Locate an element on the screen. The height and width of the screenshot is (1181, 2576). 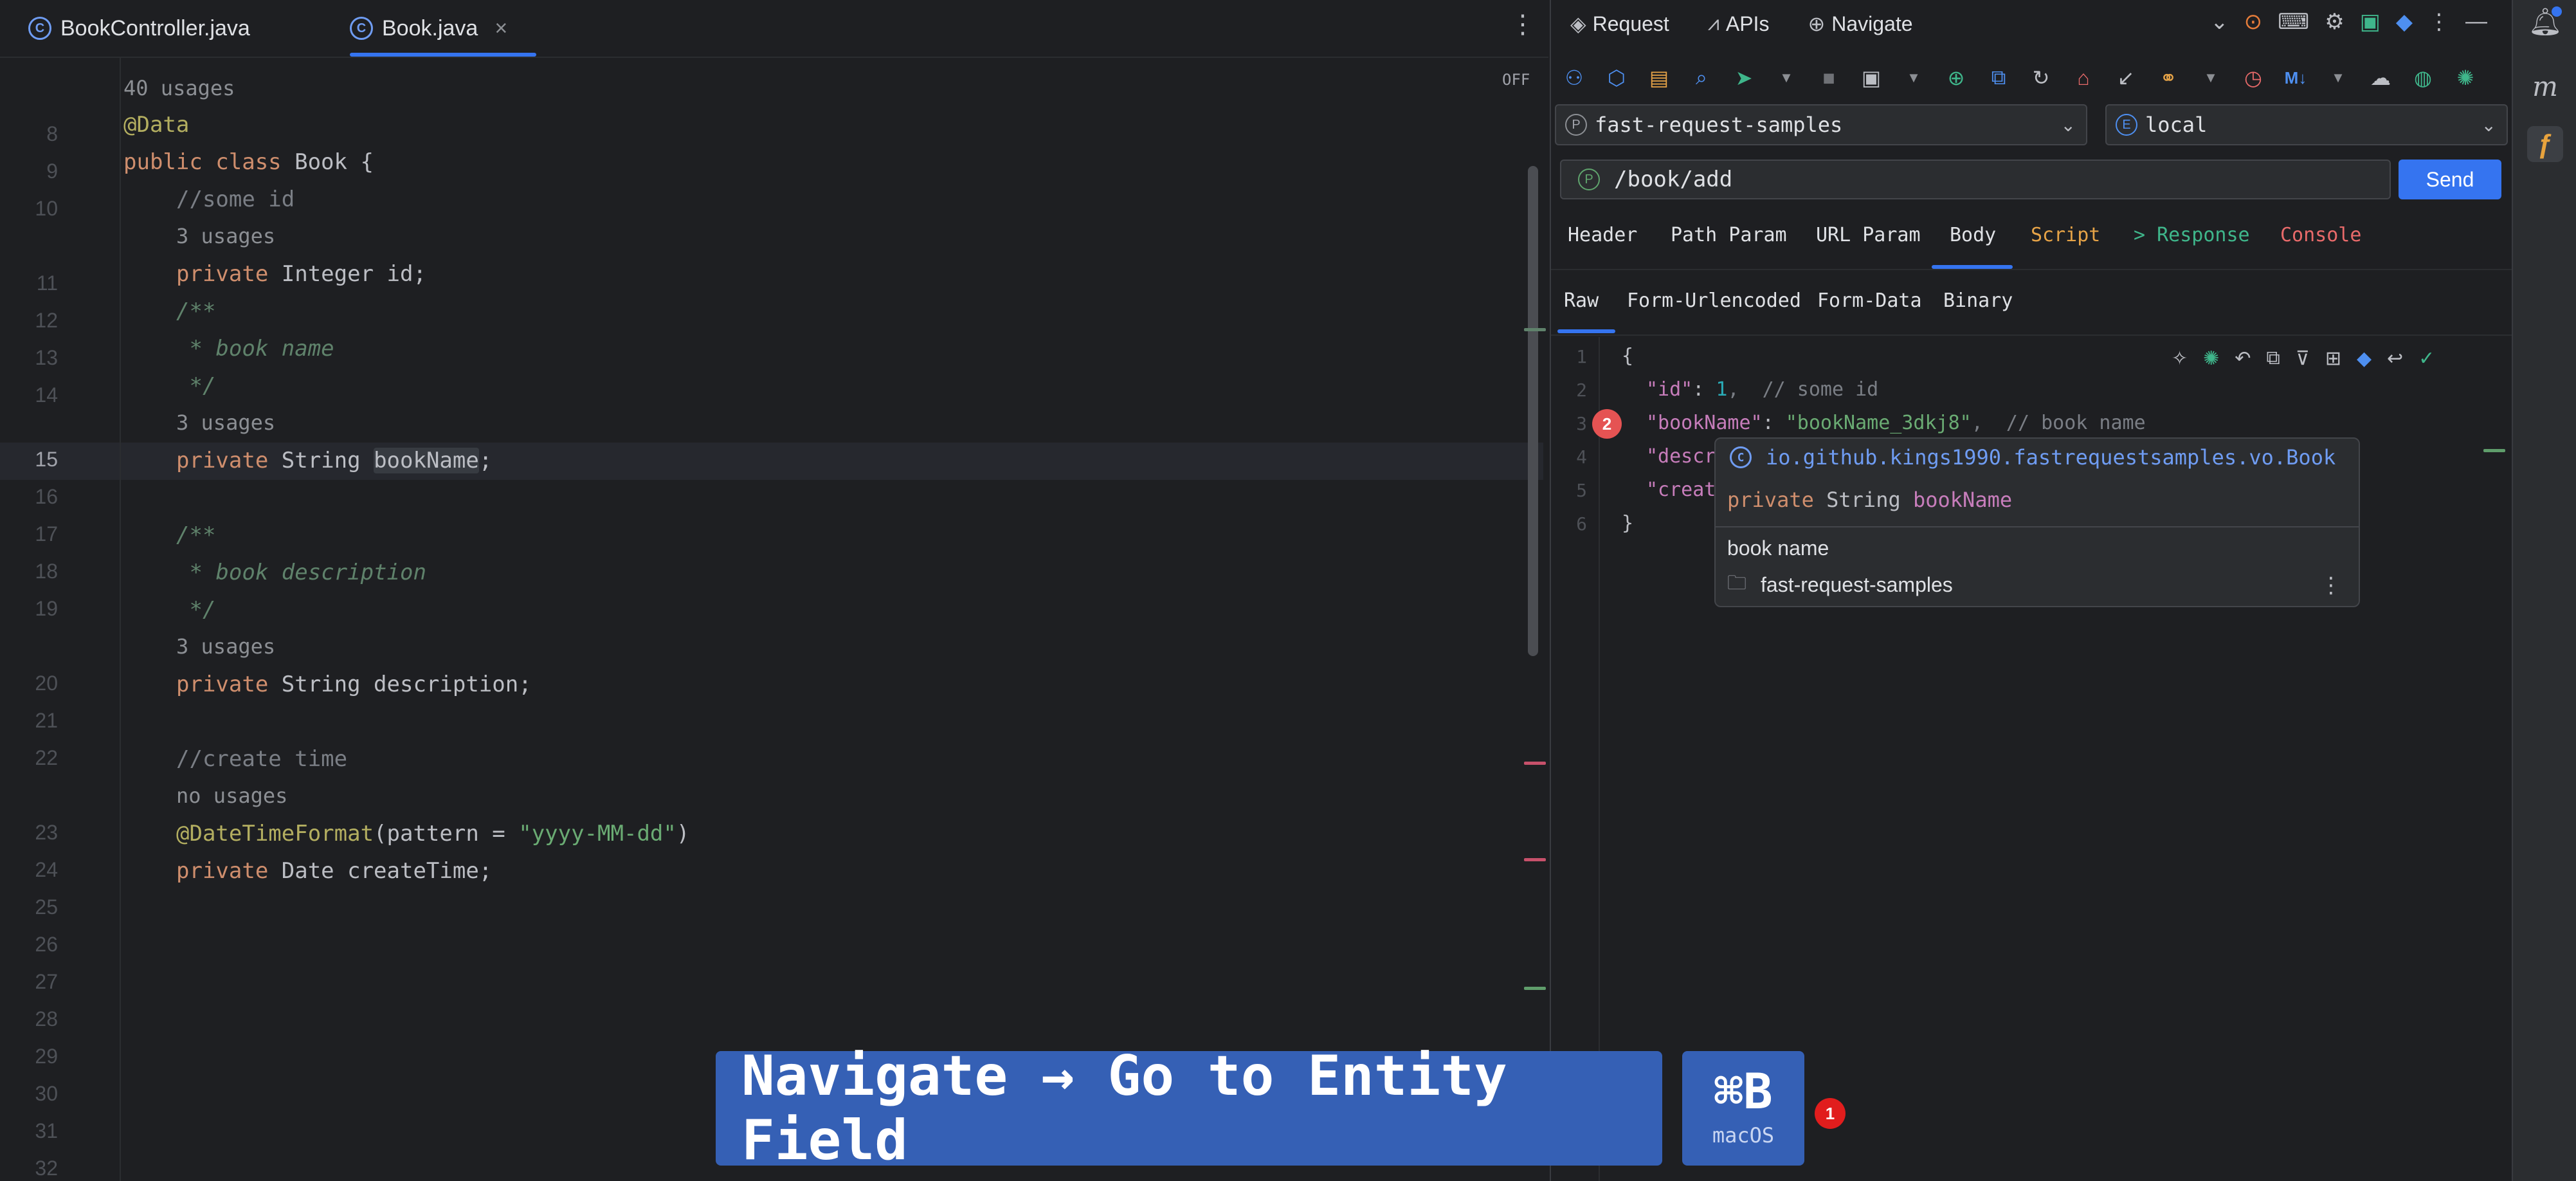
tab-body: Body is located at coordinates (1973, 235).